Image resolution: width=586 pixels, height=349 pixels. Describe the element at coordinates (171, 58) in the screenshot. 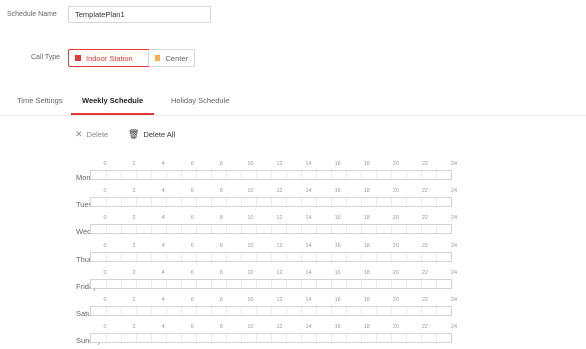

I see `call-type-center: Center` at that location.